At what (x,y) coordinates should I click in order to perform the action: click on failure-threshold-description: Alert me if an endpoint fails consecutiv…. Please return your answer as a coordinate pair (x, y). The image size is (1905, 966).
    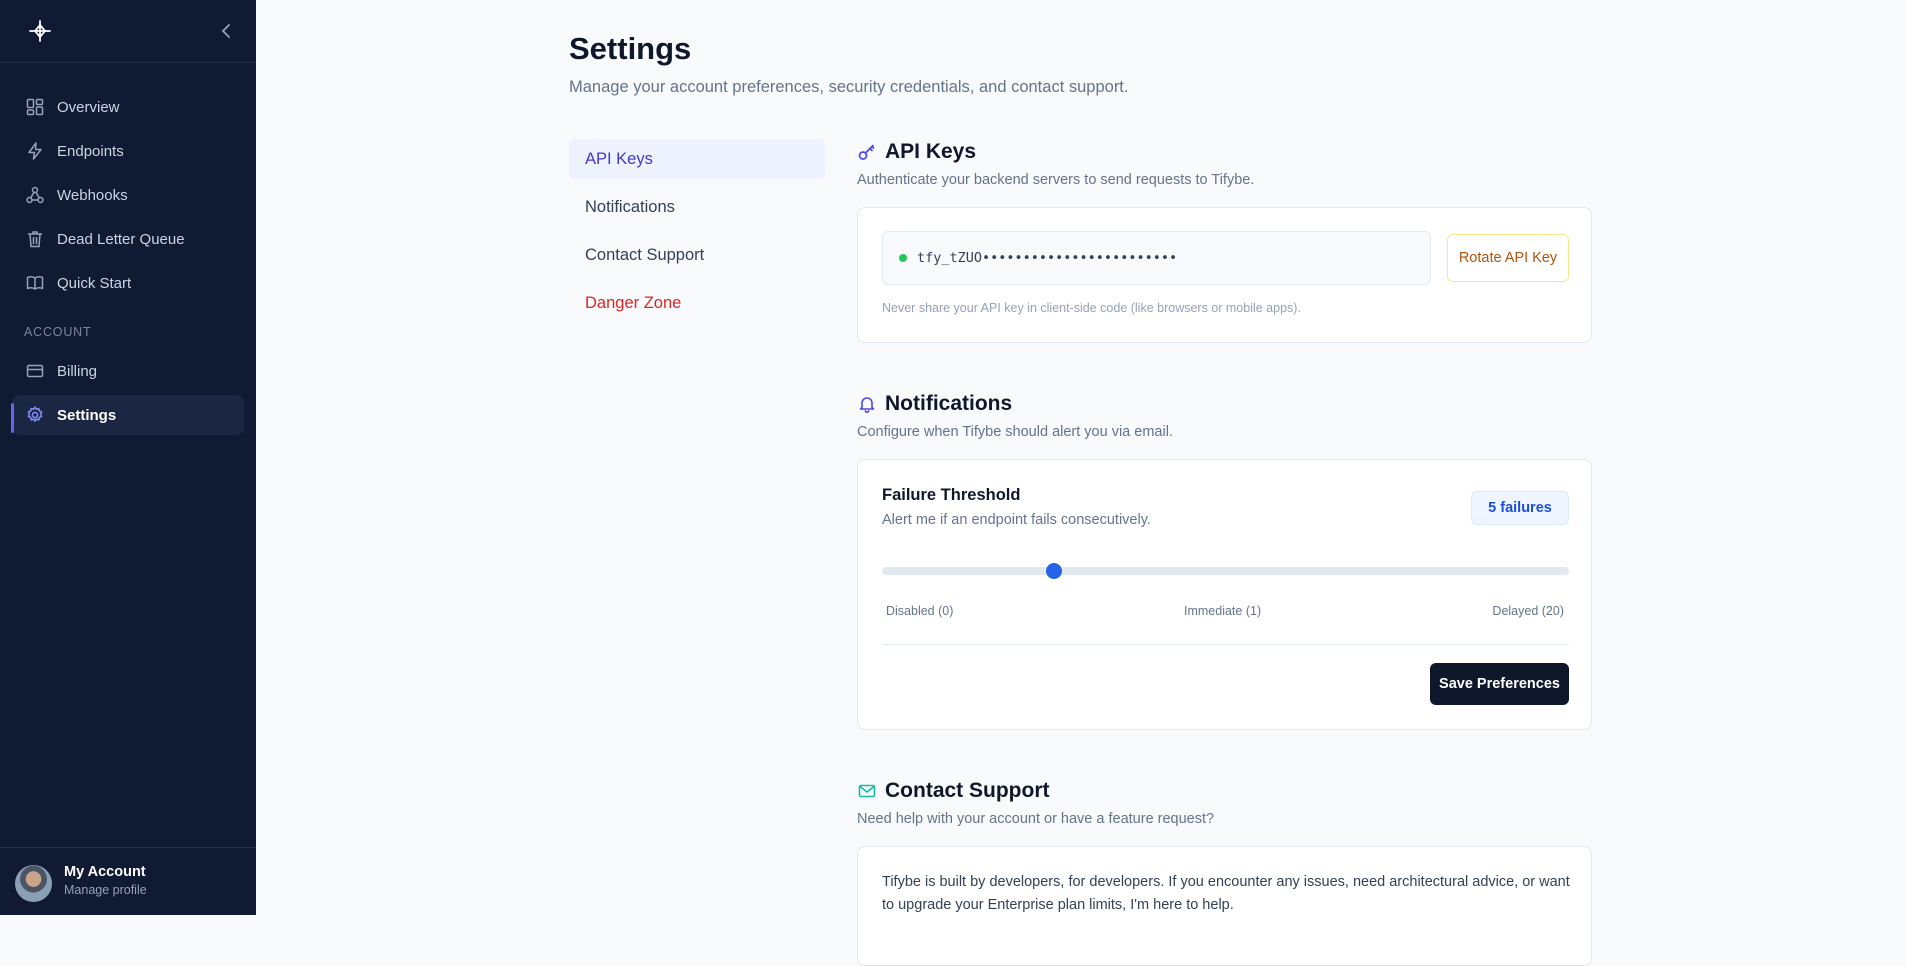
    Looking at the image, I should click on (1016, 520).